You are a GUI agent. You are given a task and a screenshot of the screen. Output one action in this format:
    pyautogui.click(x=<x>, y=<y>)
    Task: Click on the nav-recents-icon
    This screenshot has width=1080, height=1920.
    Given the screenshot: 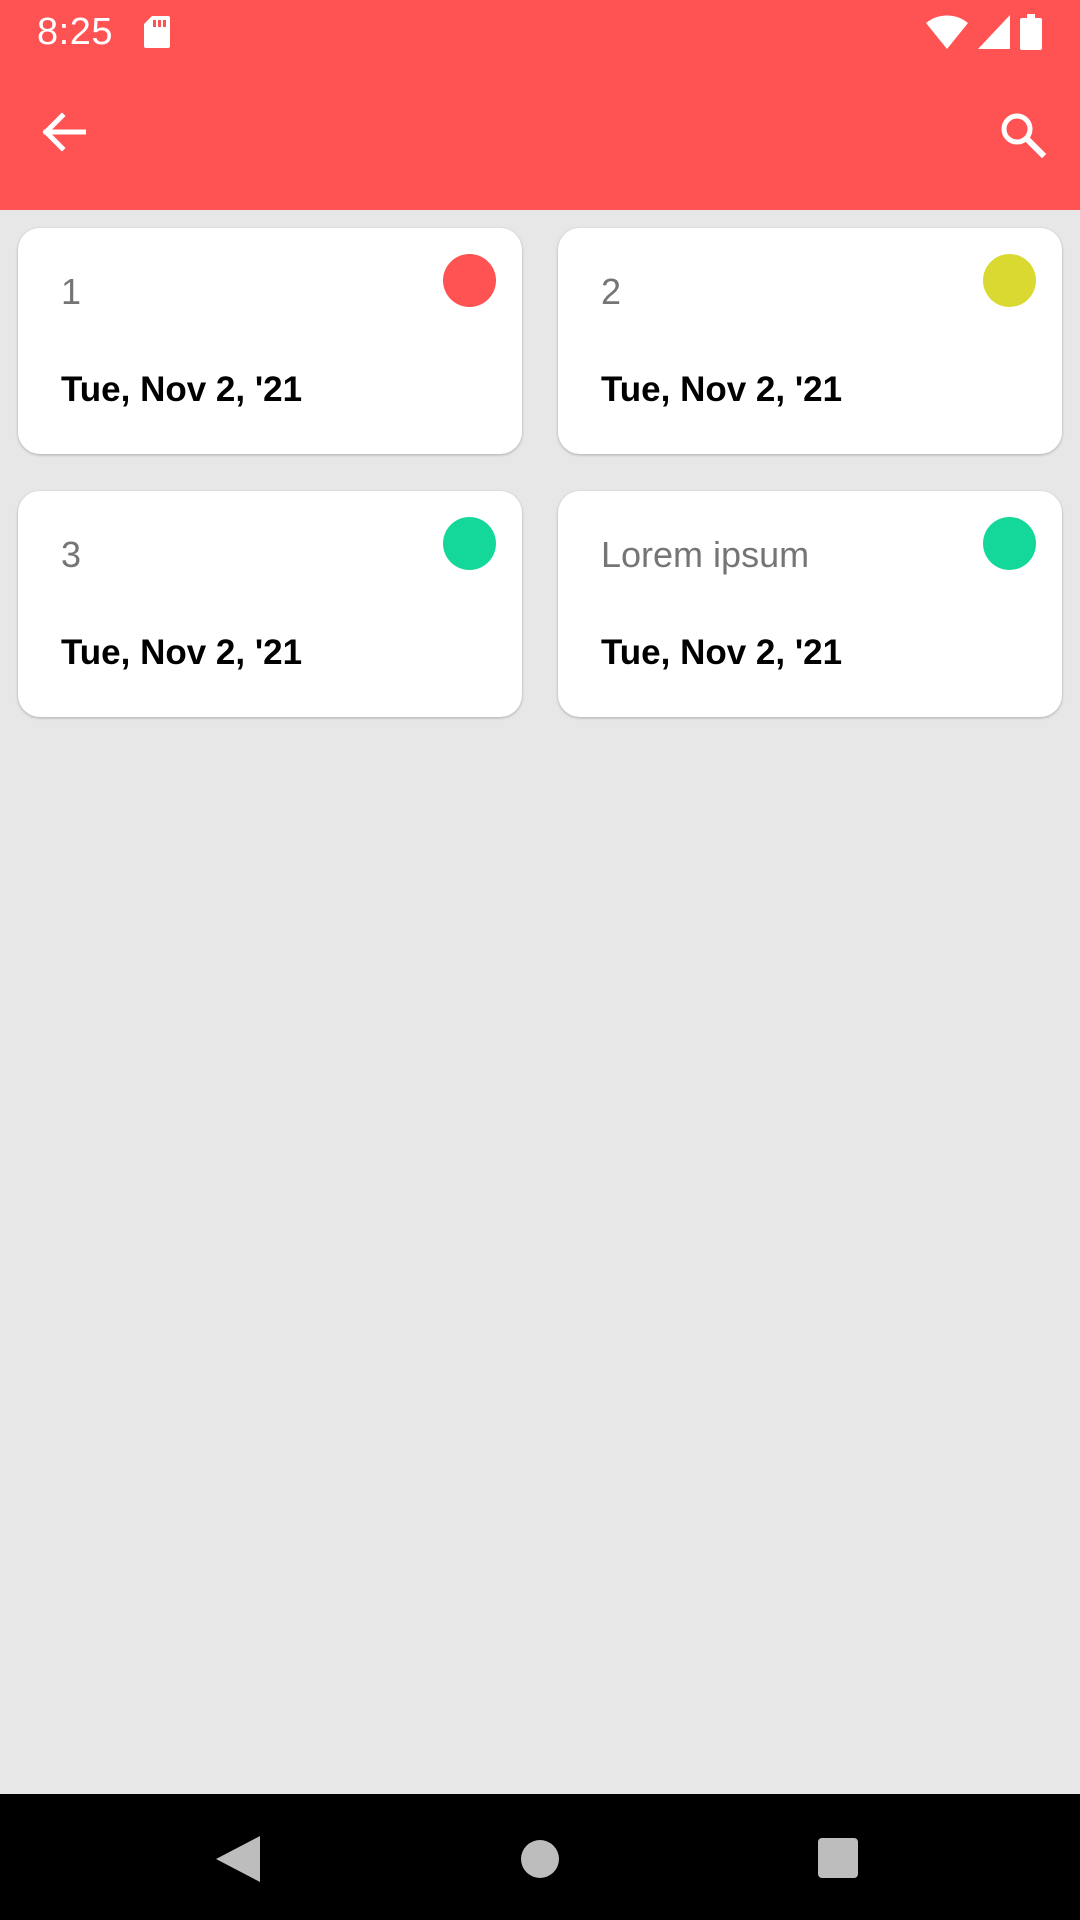 What is the action you would take?
    pyautogui.click(x=838, y=1858)
    